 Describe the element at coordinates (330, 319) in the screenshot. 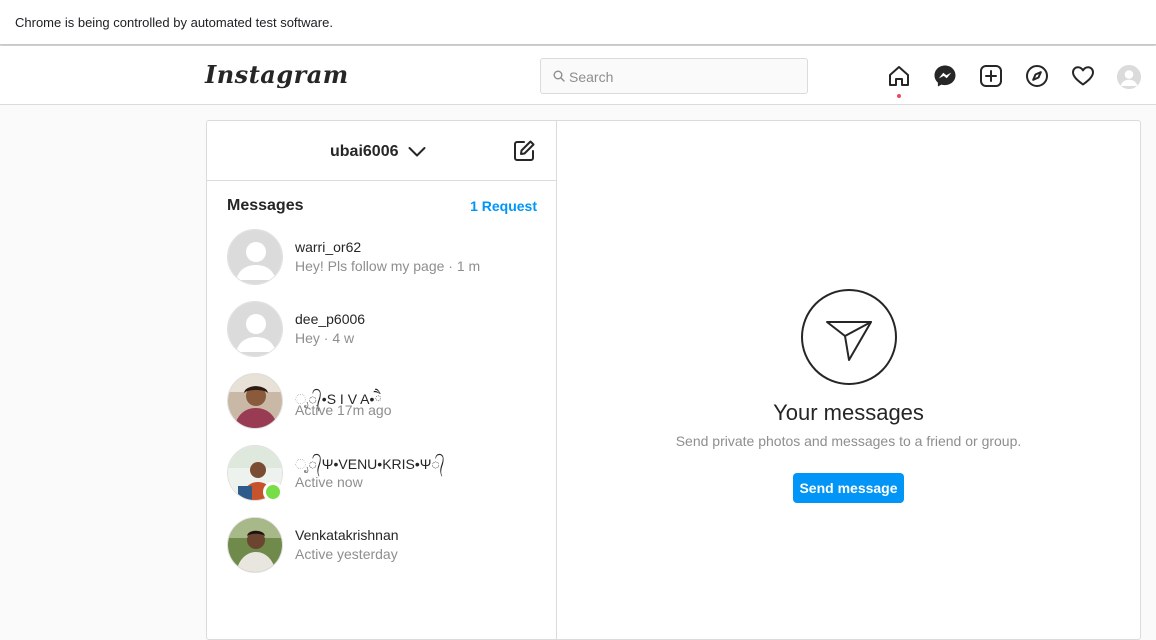

I see `thread-username: dee_p6006` at that location.